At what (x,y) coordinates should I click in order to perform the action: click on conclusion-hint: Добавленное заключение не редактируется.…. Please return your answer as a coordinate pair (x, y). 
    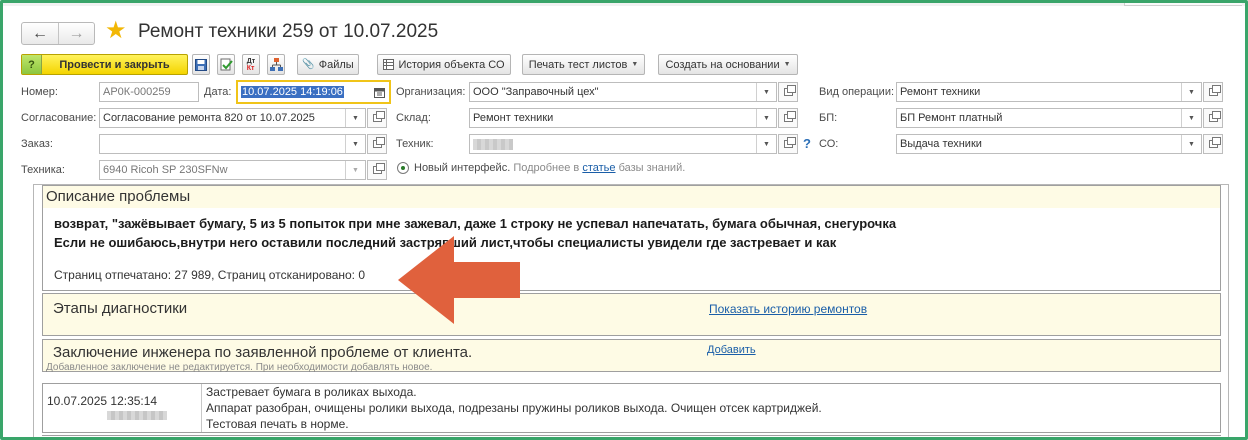
    Looking at the image, I should click on (239, 367).